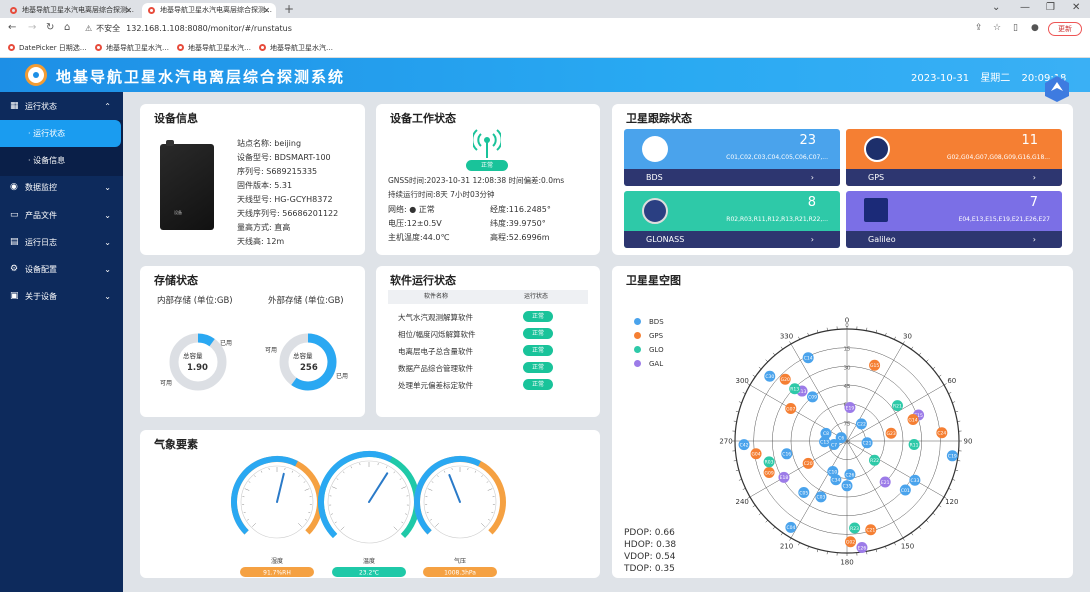 This screenshot has width=1090, height=592. Describe the element at coordinates (71, 10) in the screenshot. I see `browser-tab: 地基导航卫星水汽电离层综合探测… ✕` at that location.